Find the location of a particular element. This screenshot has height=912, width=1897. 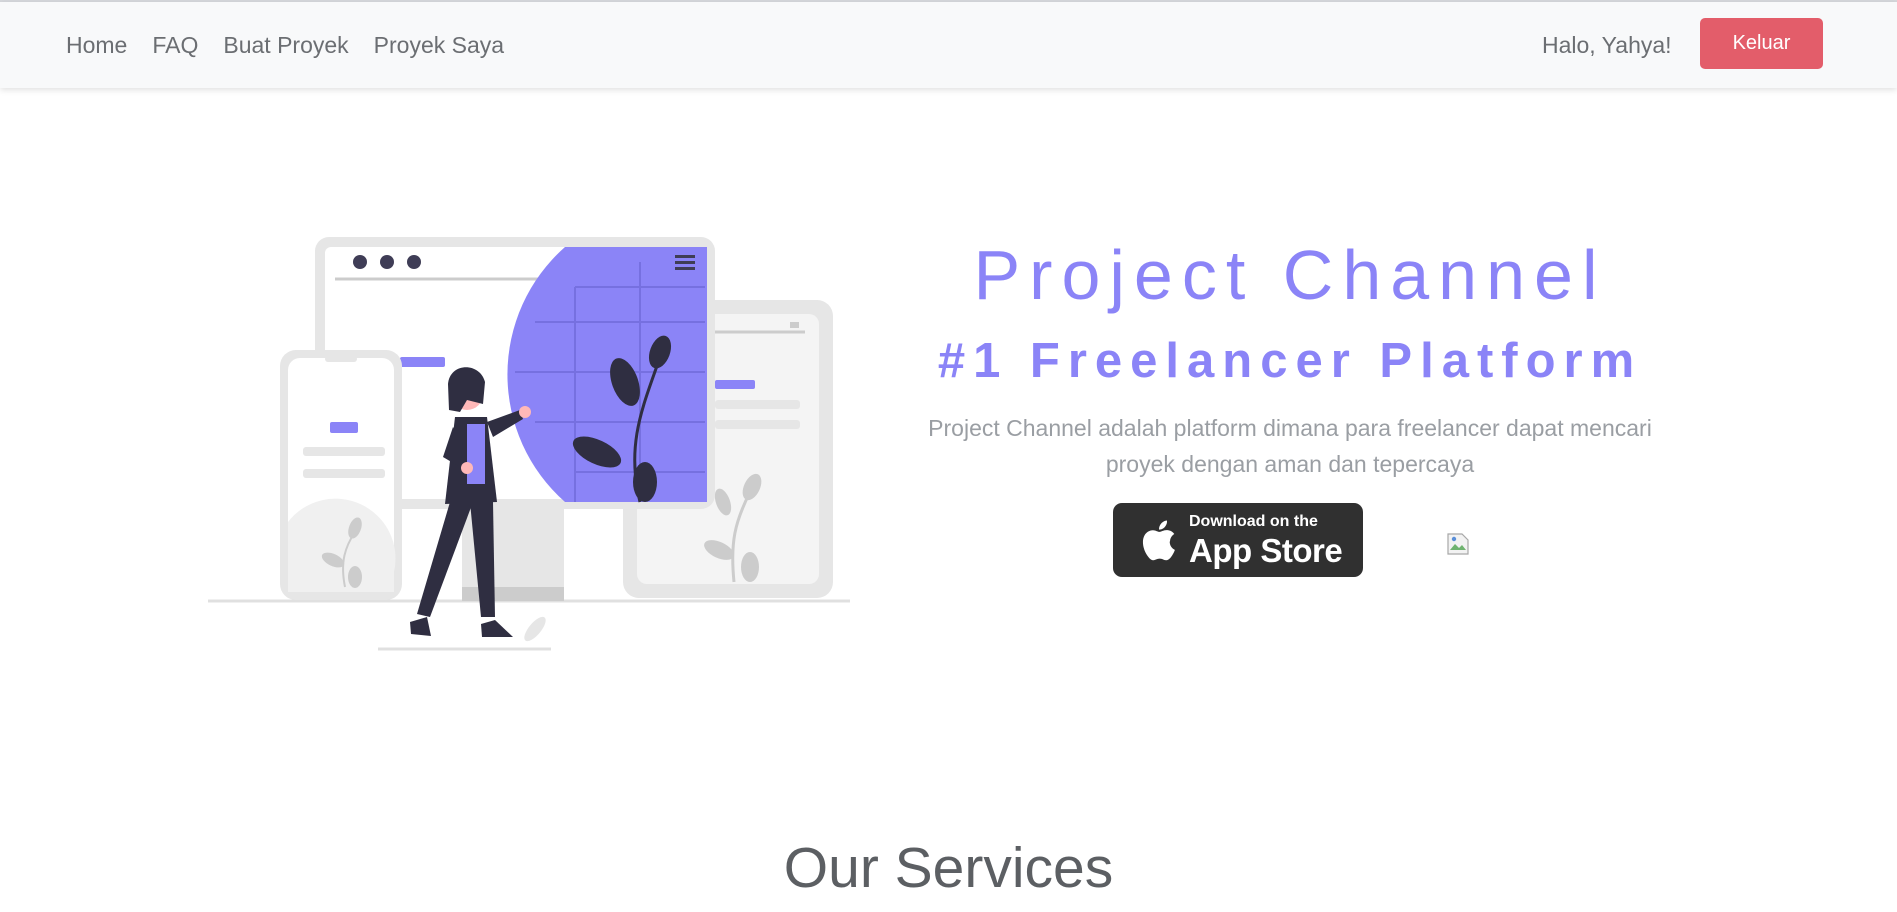

app-store-text: Download on the App Store is located at coordinates (1266, 540).